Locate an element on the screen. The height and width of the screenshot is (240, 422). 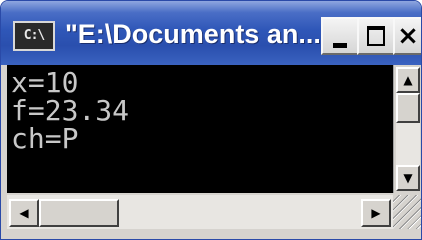
minimize-button is located at coordinates (340, 36).